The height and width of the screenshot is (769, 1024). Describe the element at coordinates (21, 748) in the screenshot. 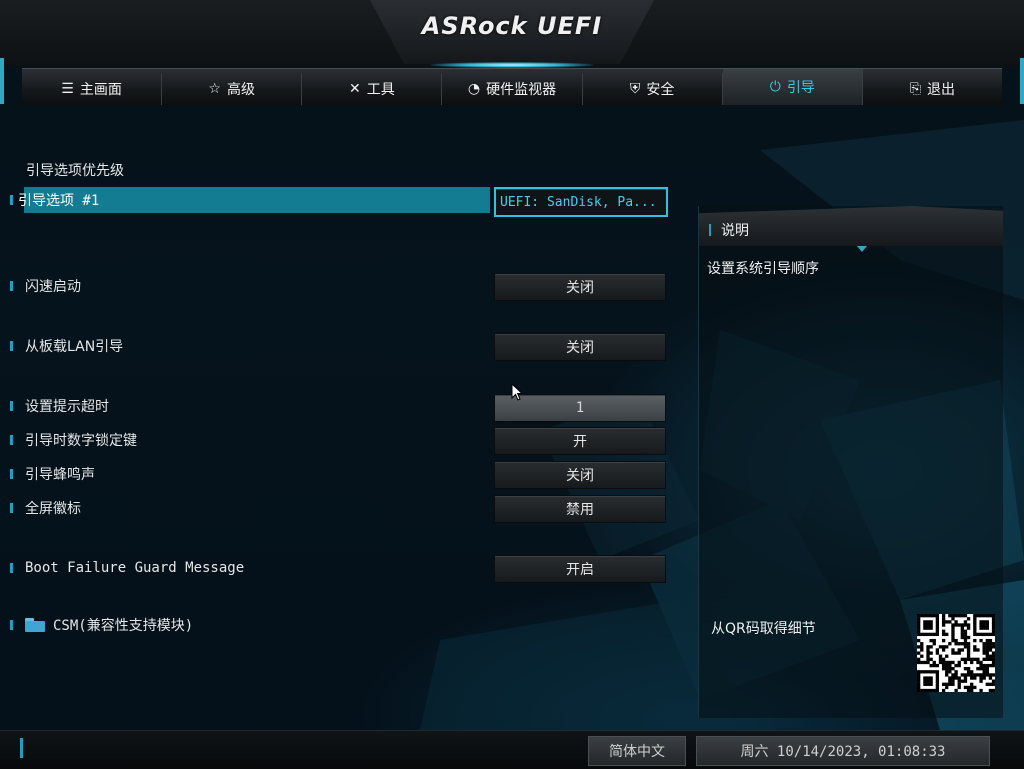

I see `footer-marker` at that location.